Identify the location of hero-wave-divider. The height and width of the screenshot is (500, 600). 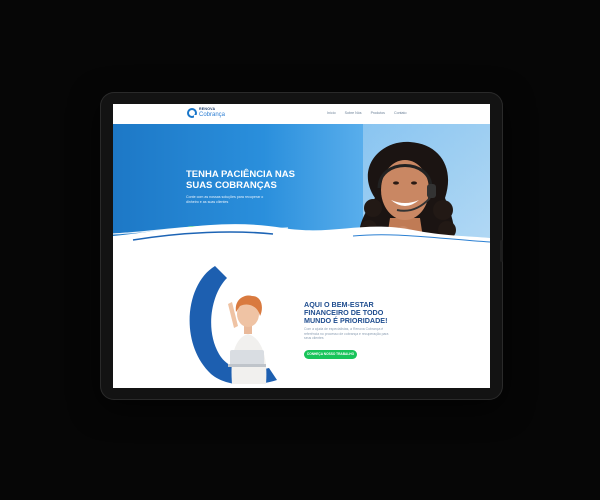
(301, 243).